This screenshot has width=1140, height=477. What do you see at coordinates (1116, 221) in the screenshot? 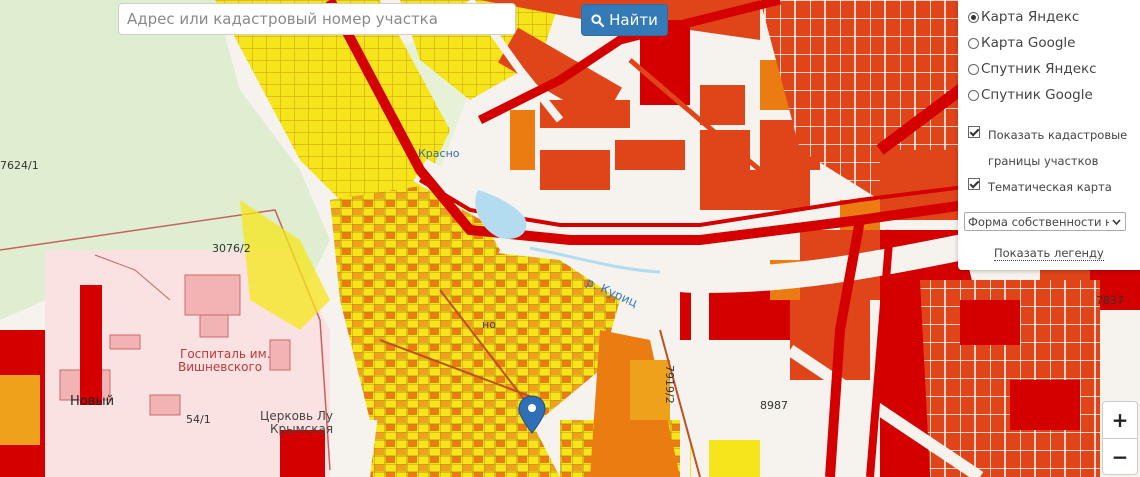
I see `chevron-down-icon` at bounding box center [1116, 221].